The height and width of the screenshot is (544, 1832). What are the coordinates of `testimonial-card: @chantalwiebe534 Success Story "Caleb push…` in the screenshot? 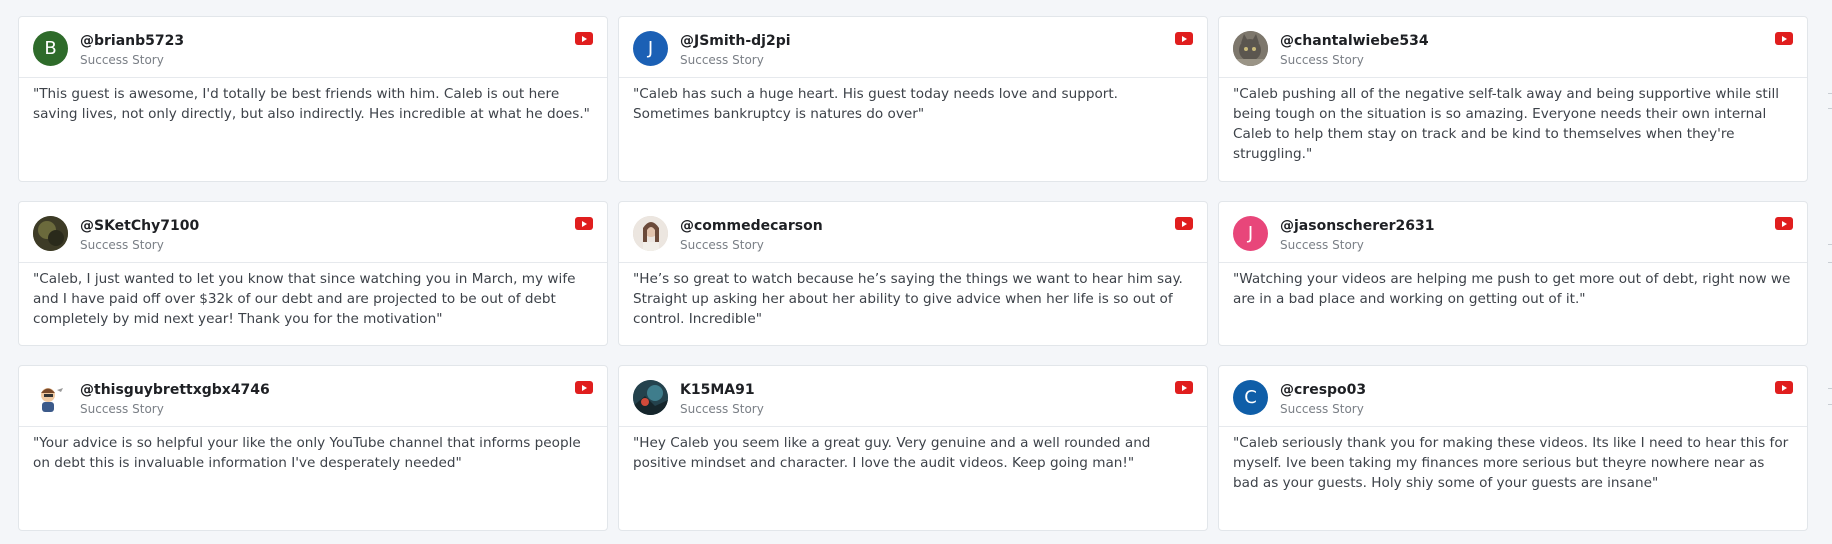 It's located at (1513, 99).